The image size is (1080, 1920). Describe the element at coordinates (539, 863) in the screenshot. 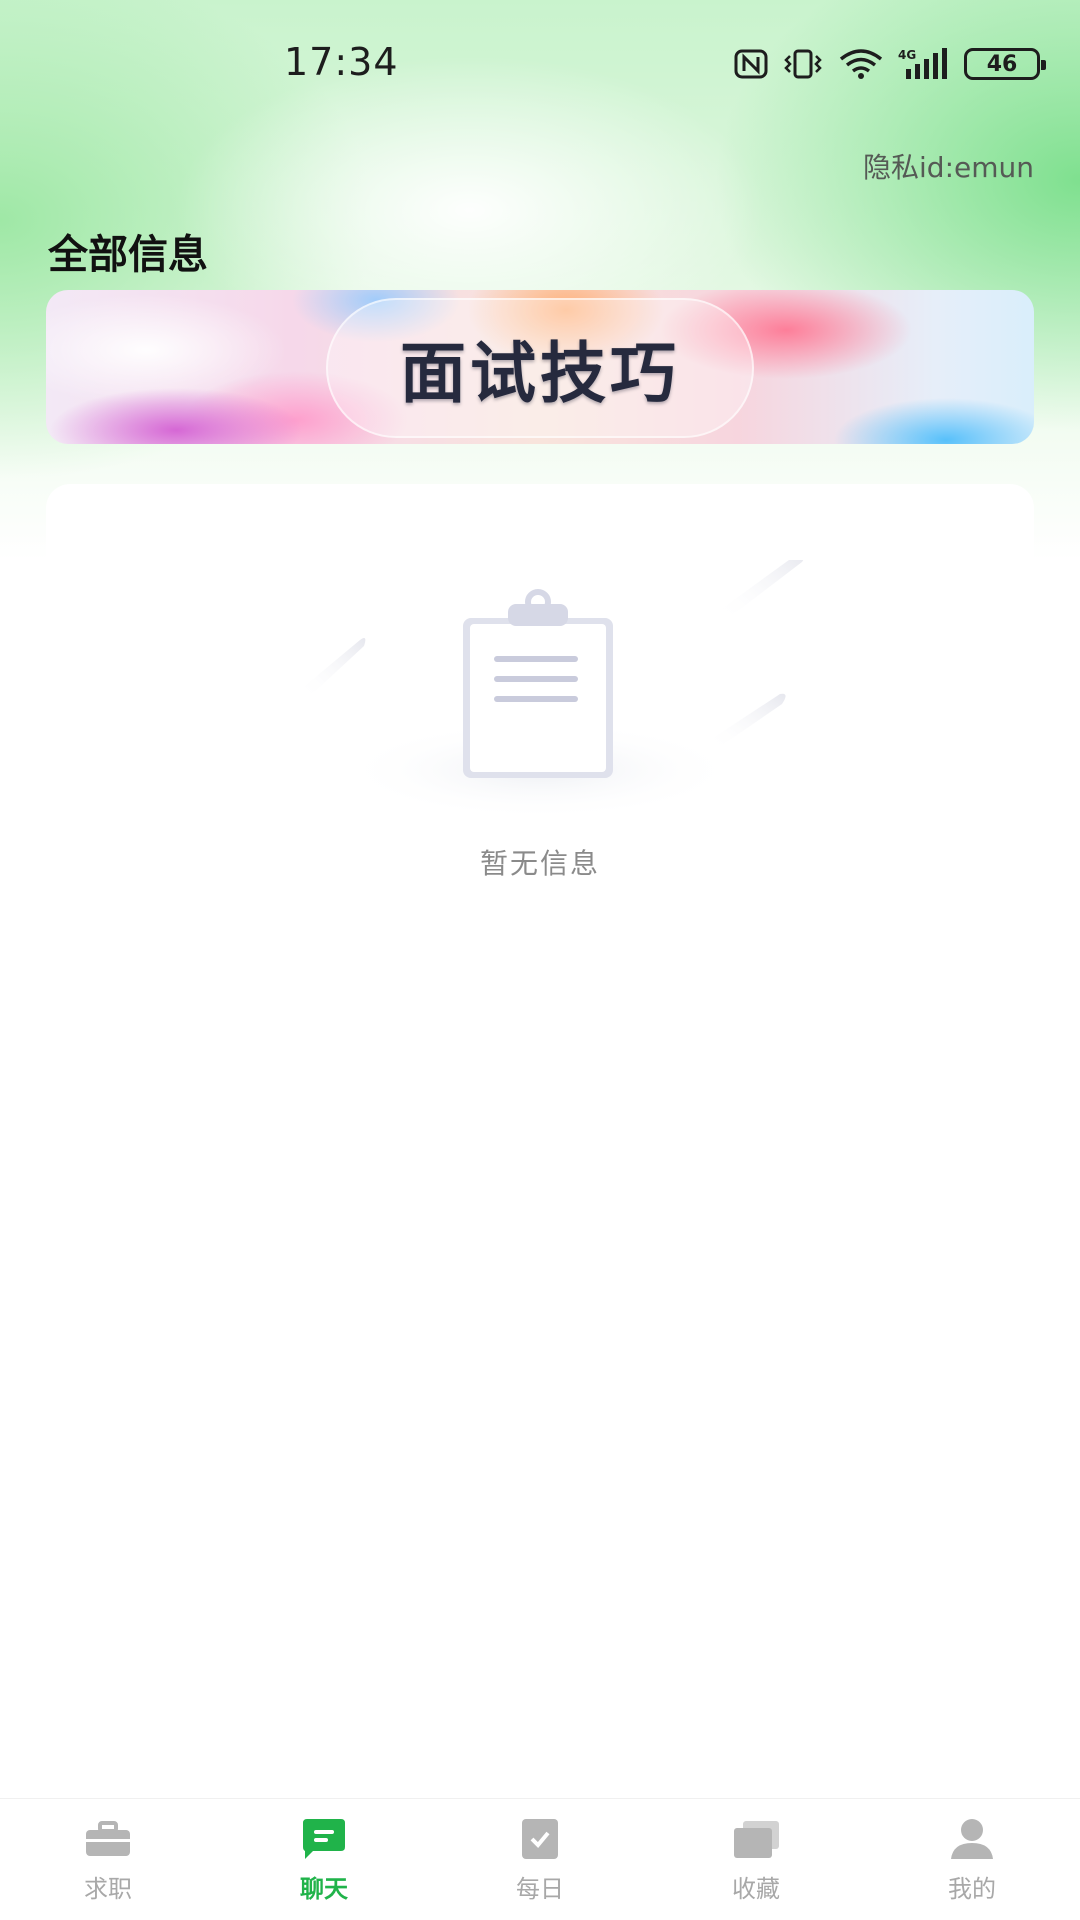

I see `empty-state-text: 暂无信息` at that location.